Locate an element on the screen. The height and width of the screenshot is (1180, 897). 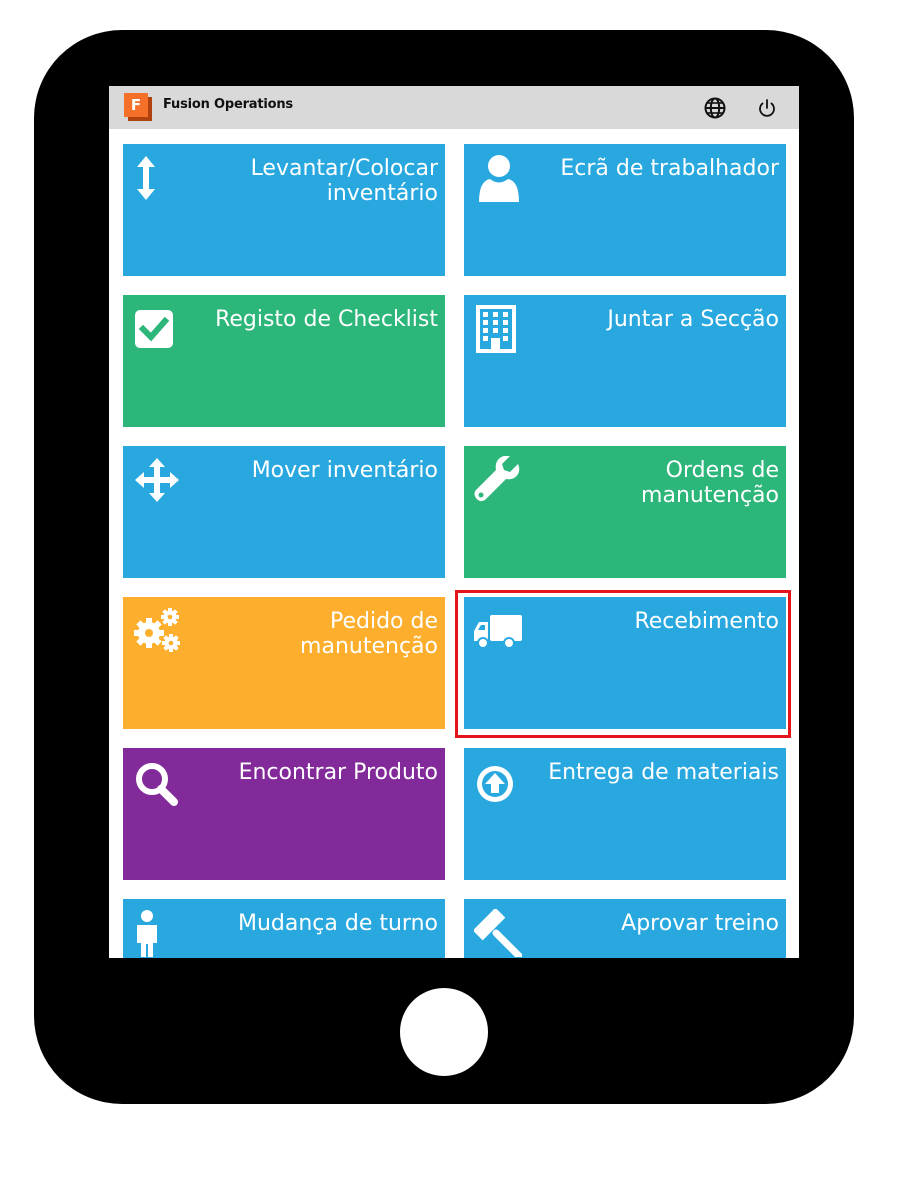
tile-label: Mover inventário is located at coordinates (344, 470).